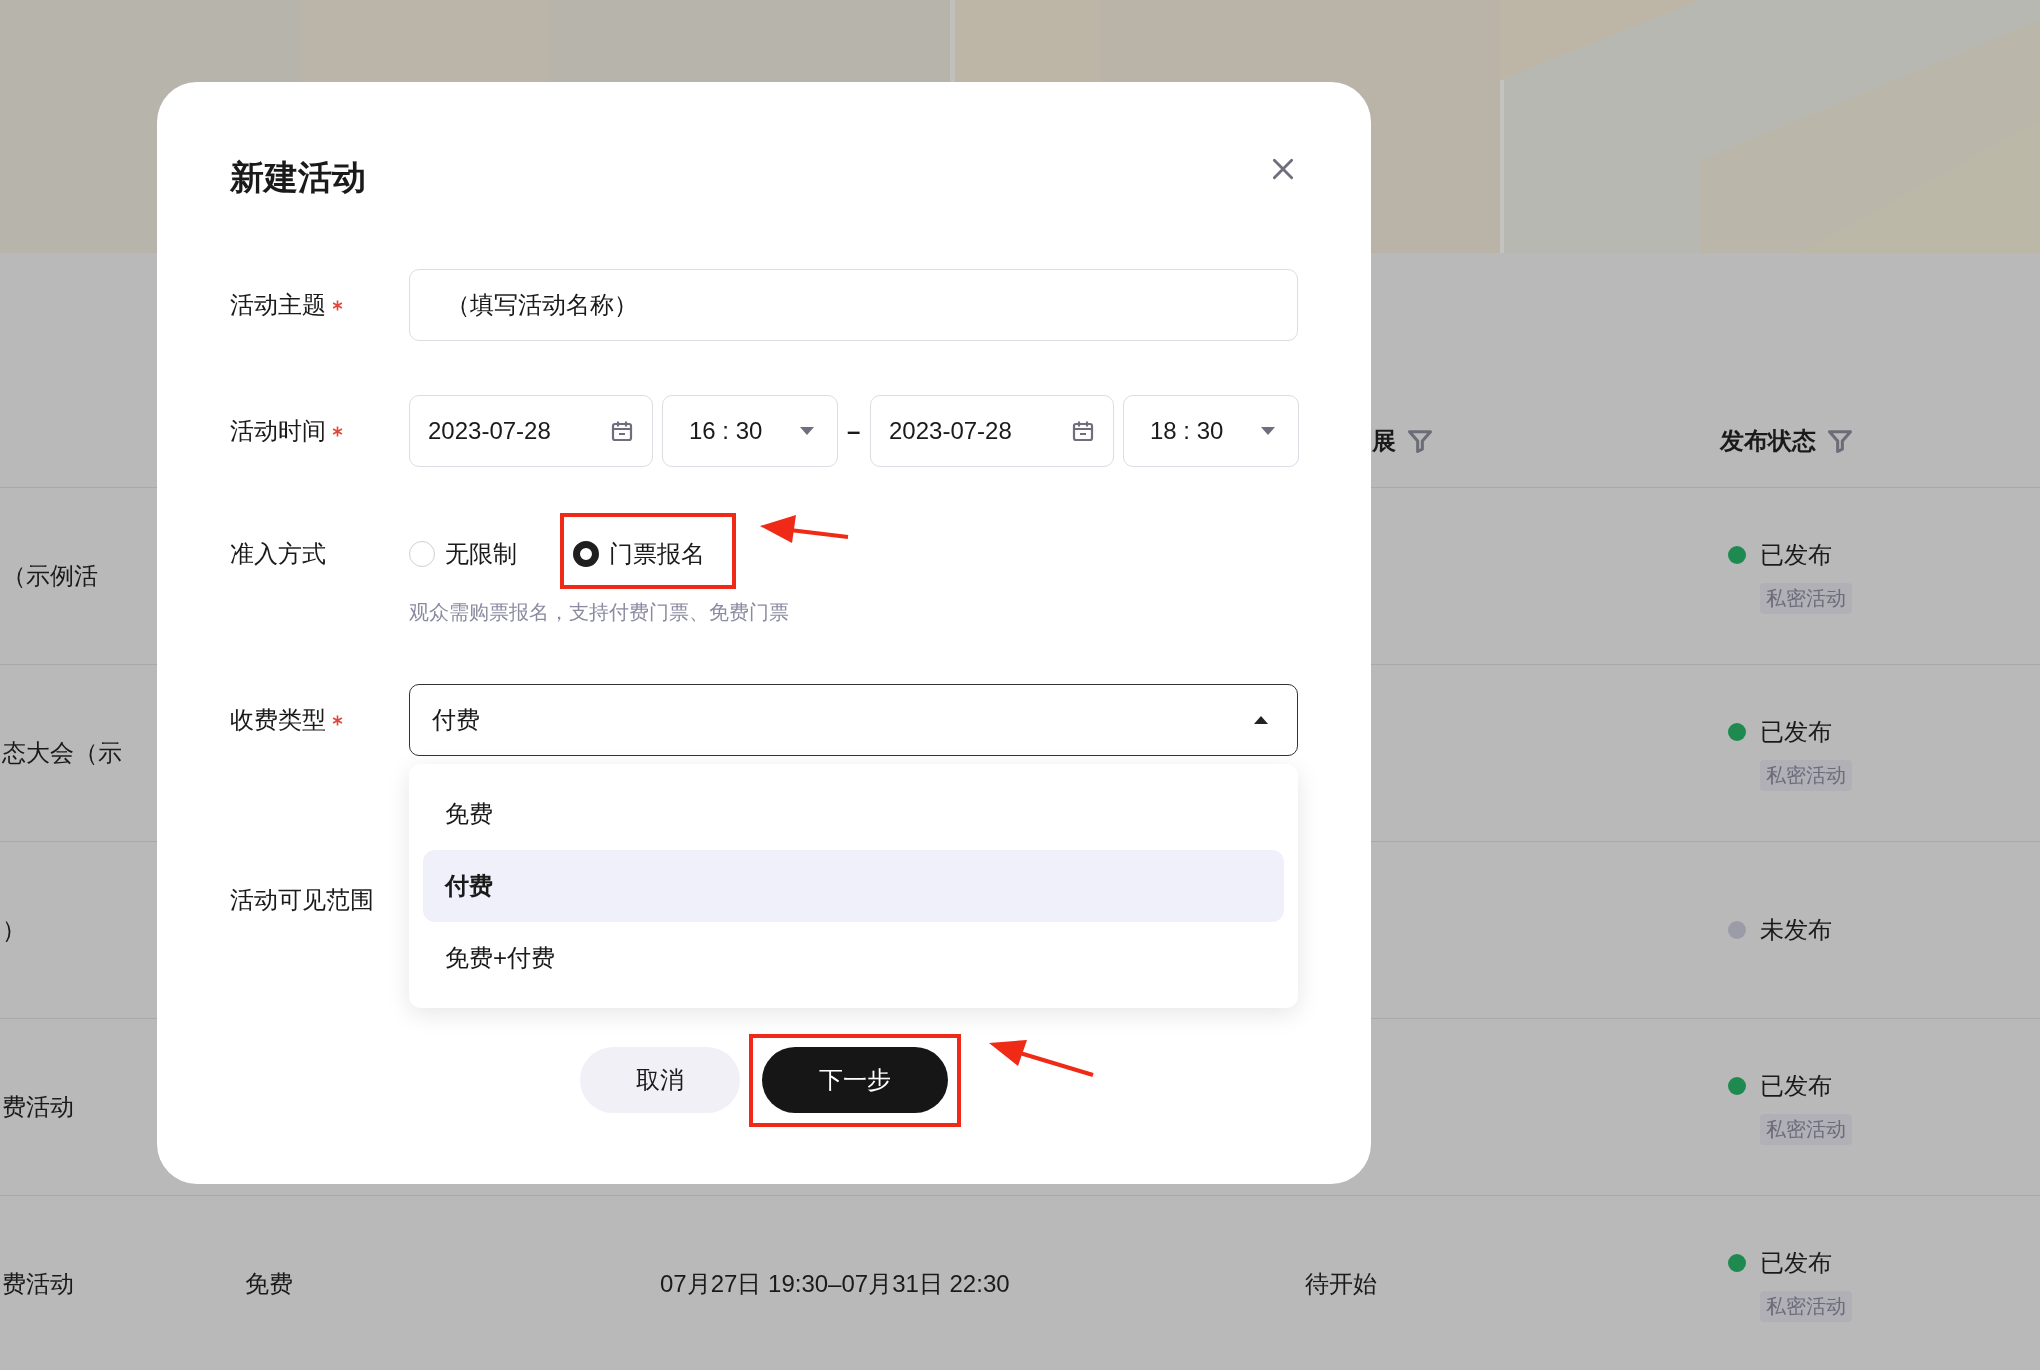 The height and width of the screenshot is (1370, 2040). Describe the element at coordinates (853, 720) in the screenshot. I see `fee-type-select: 付费` at that location.